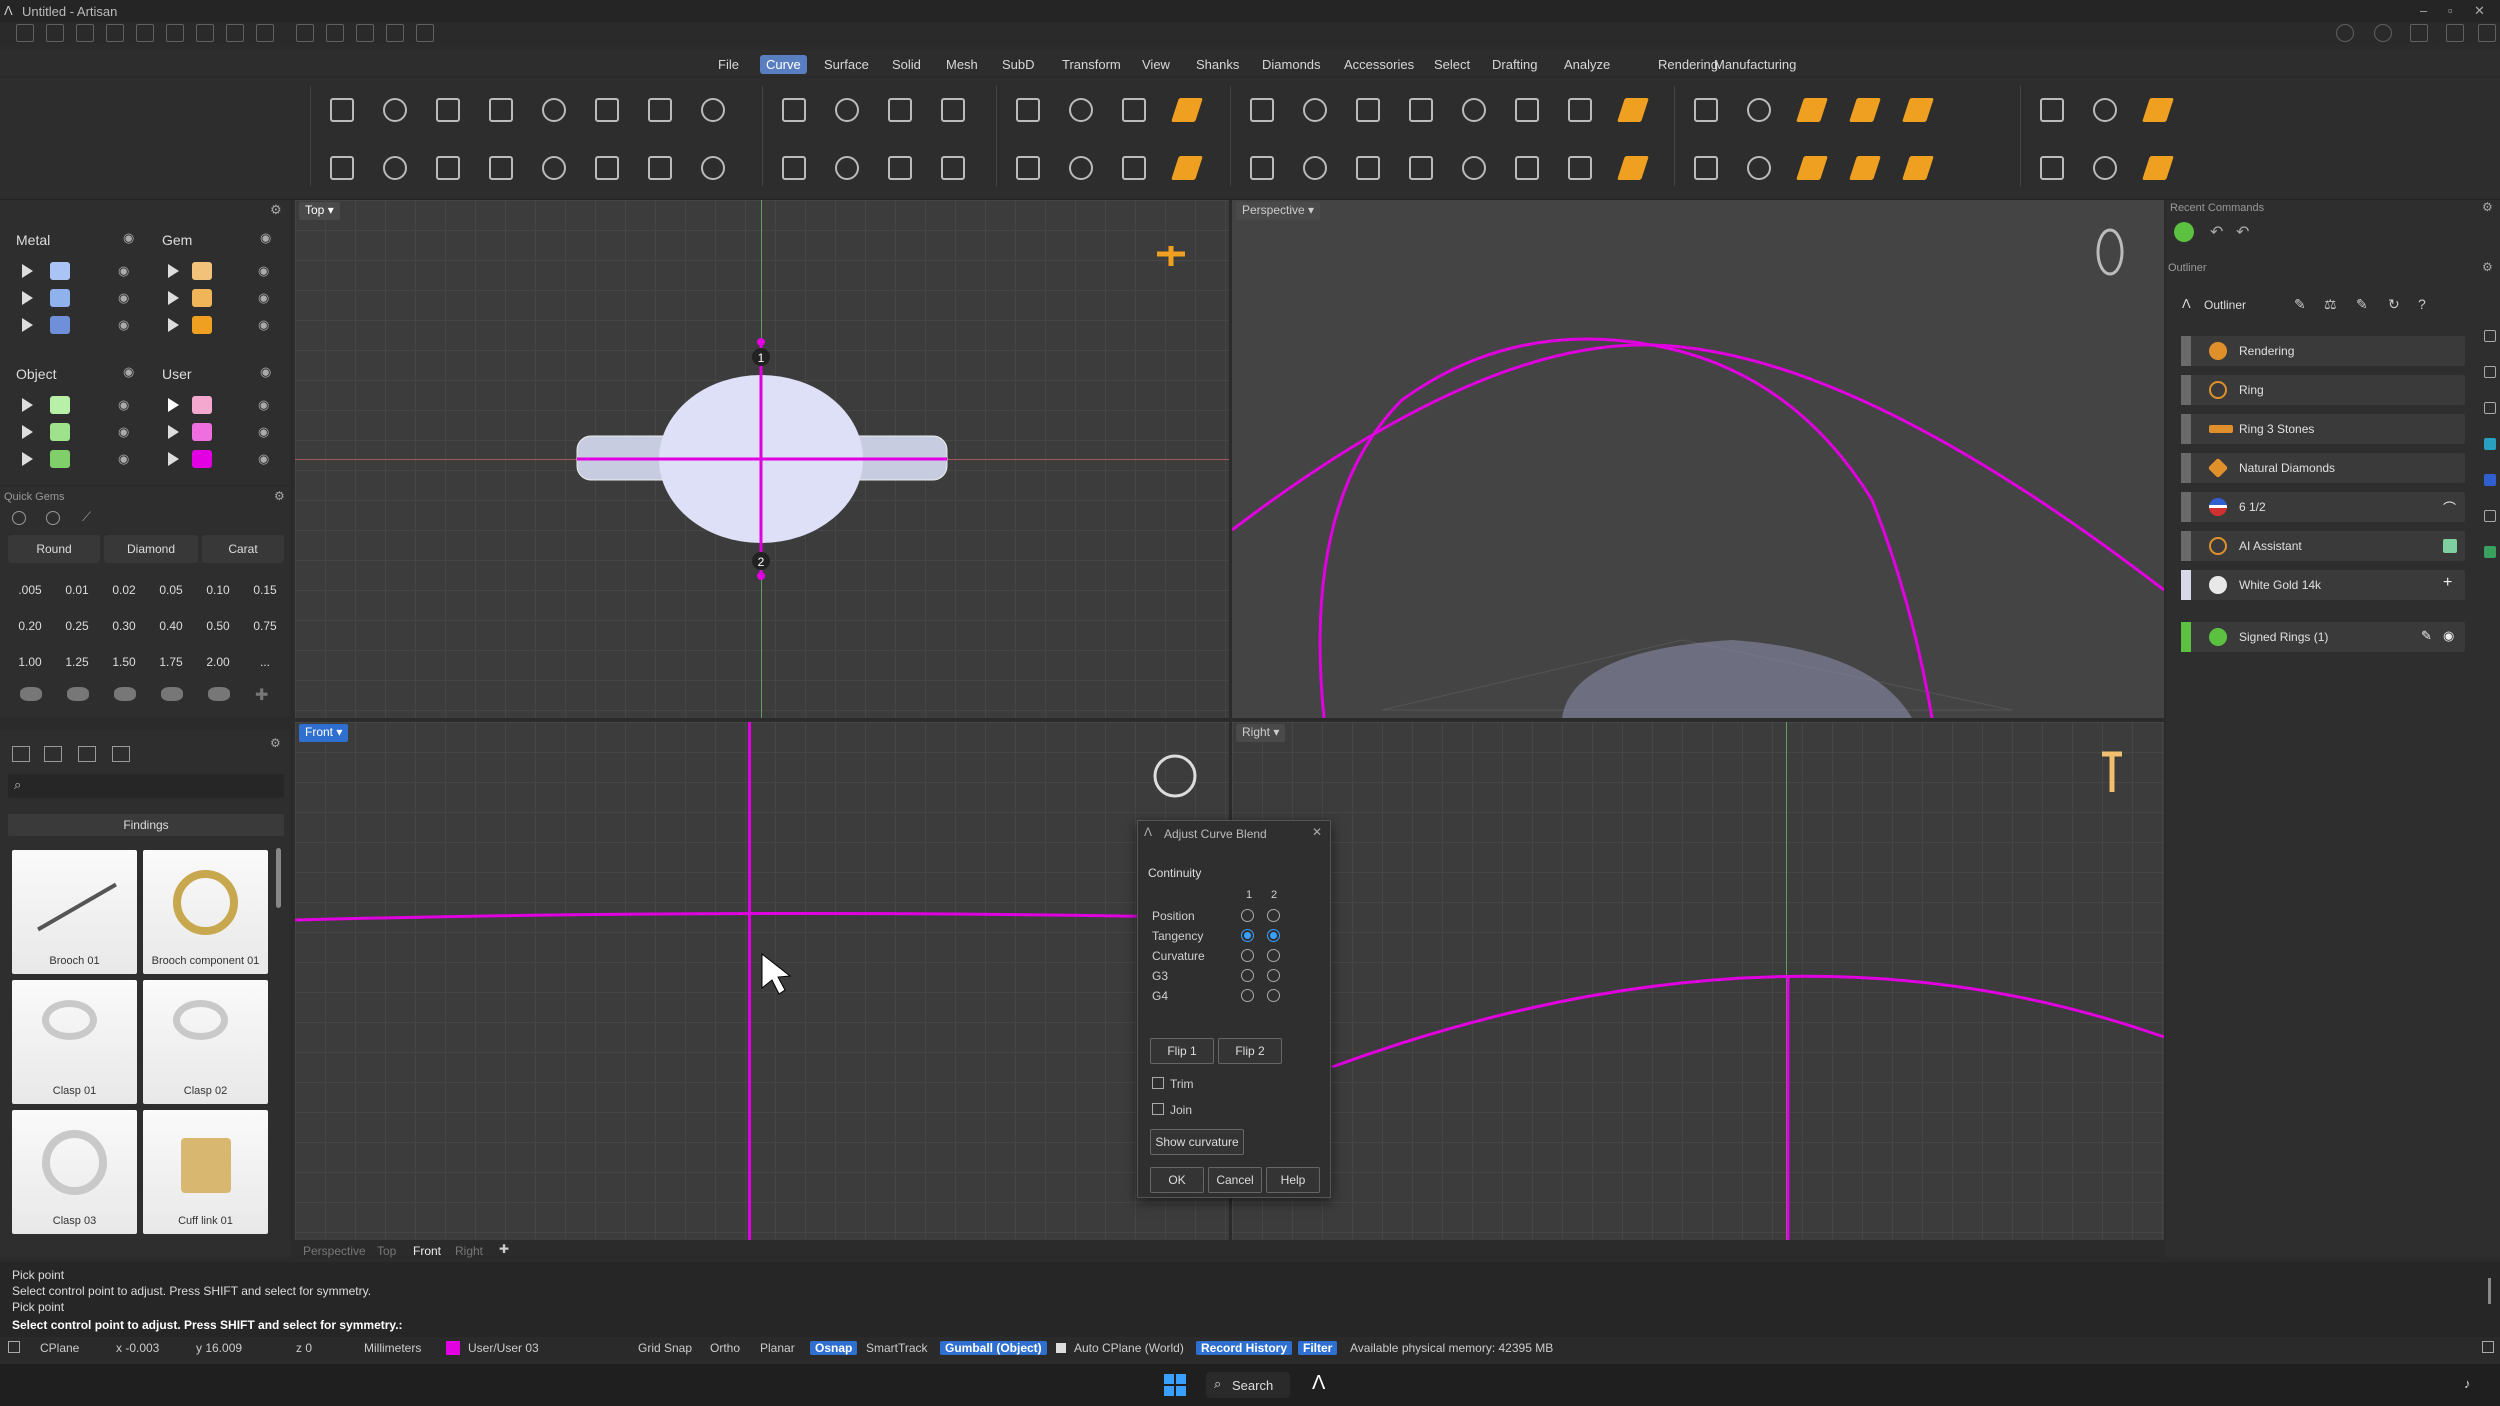 Image resolution: width=2500 pixels, height=1406 pixels. I want to click on join-checkbox, so click(1158, 1109).